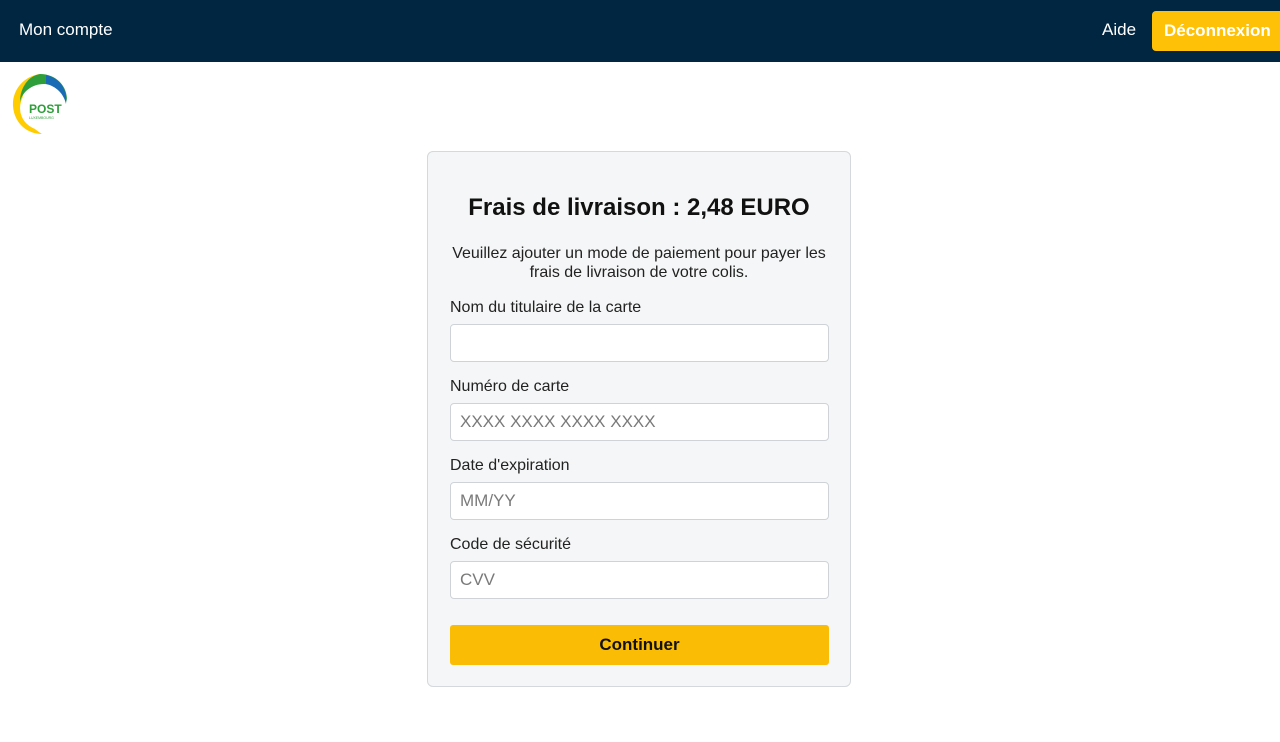 The width and height of the screenshot is (1280, 742). Describe the element at coordinates (639, 501) in the screenshot. I see `expiration-date-input` at that location.